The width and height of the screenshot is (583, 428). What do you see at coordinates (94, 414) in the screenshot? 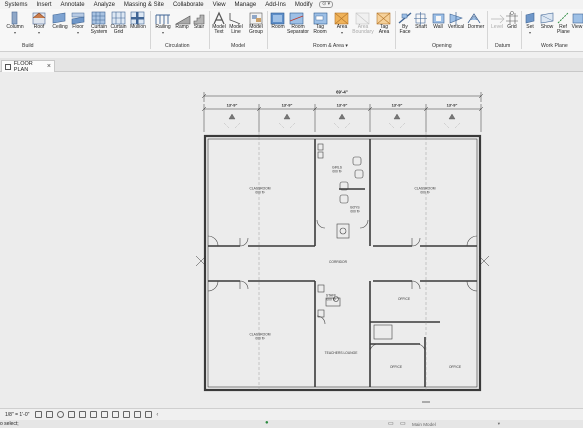
I see `show-crop-region-icon` at bounding box center [94, 414].